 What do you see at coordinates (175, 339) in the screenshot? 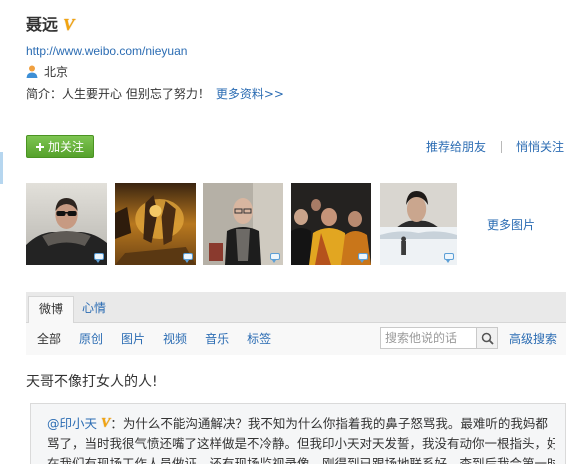
I see `filter-videos: 视频` at bounding box center [175, 339].